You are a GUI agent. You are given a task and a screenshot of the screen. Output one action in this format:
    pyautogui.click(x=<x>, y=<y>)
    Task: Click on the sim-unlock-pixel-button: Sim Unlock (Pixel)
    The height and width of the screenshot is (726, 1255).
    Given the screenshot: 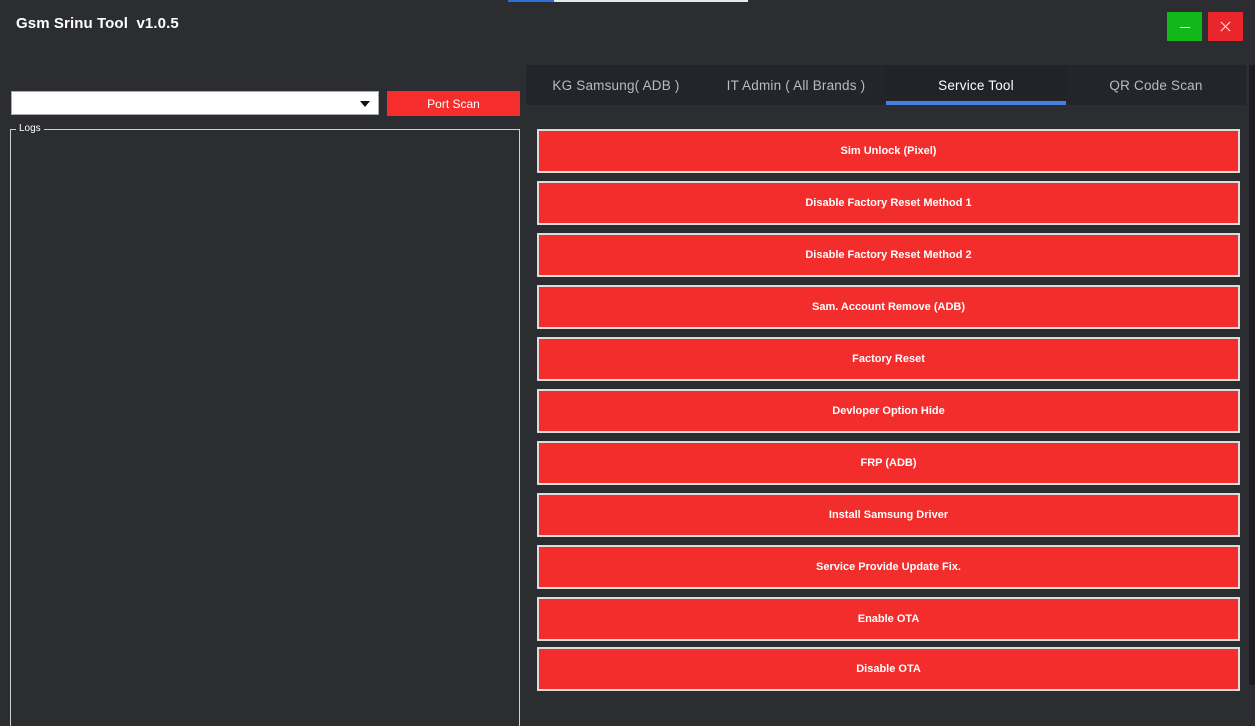 What is the action you would take?
    pyautogui.click(x=888, y=151)
    